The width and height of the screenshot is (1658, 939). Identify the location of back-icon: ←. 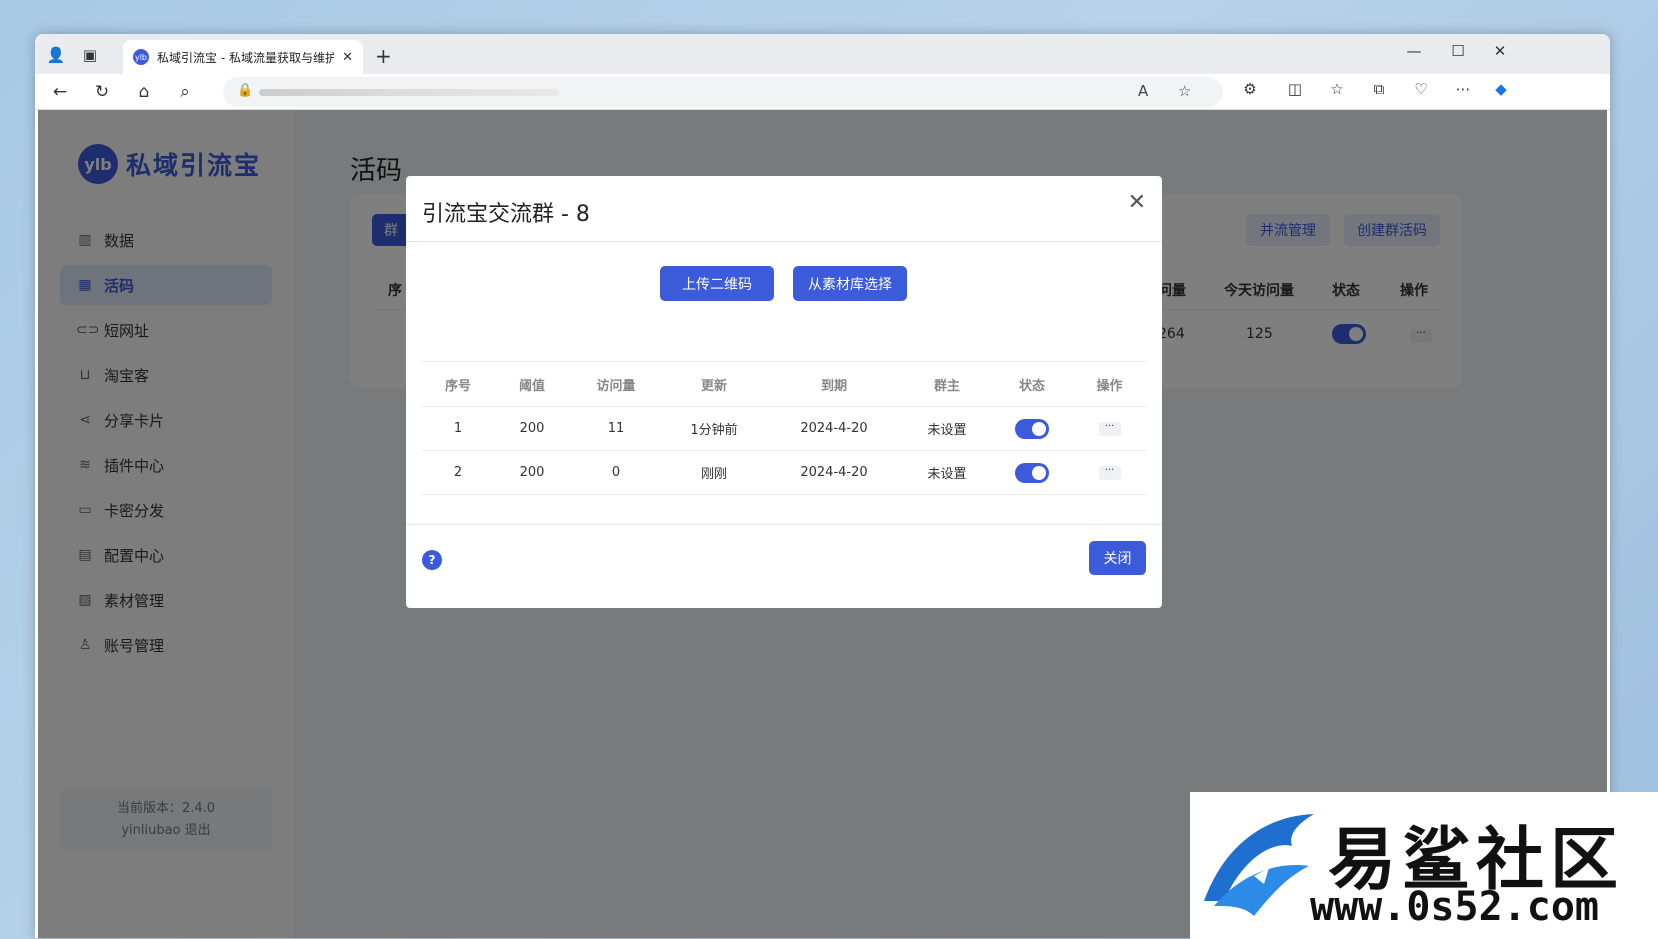
(60, 92).